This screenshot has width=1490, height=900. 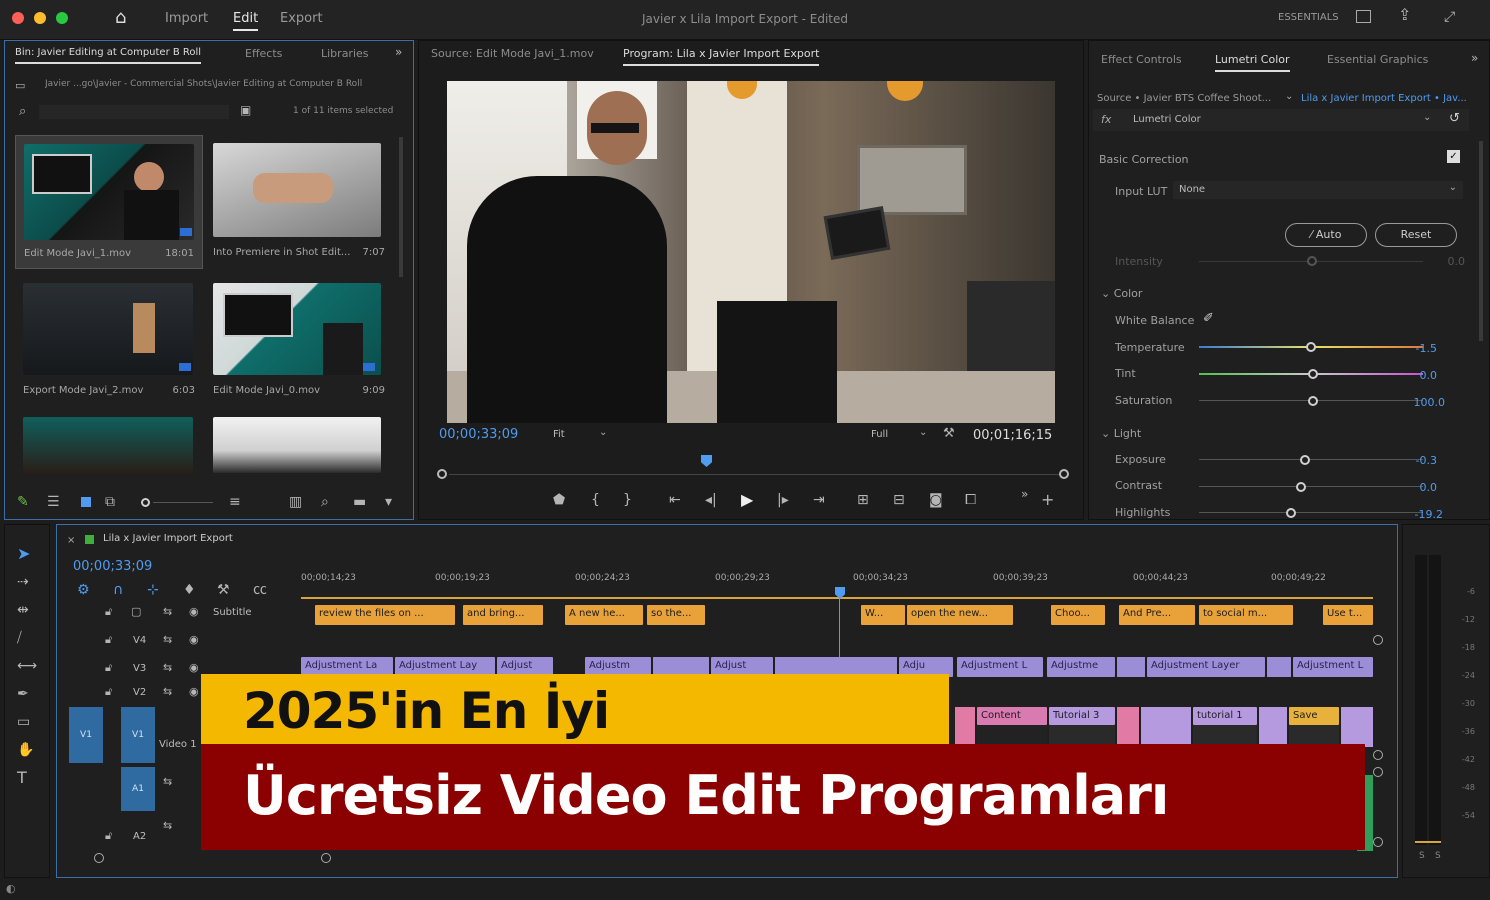 What do you see at coordinates (1423, 514) in the screenshot?
I see `highlights-value: -19.2` at bounding box center [1423, 514].